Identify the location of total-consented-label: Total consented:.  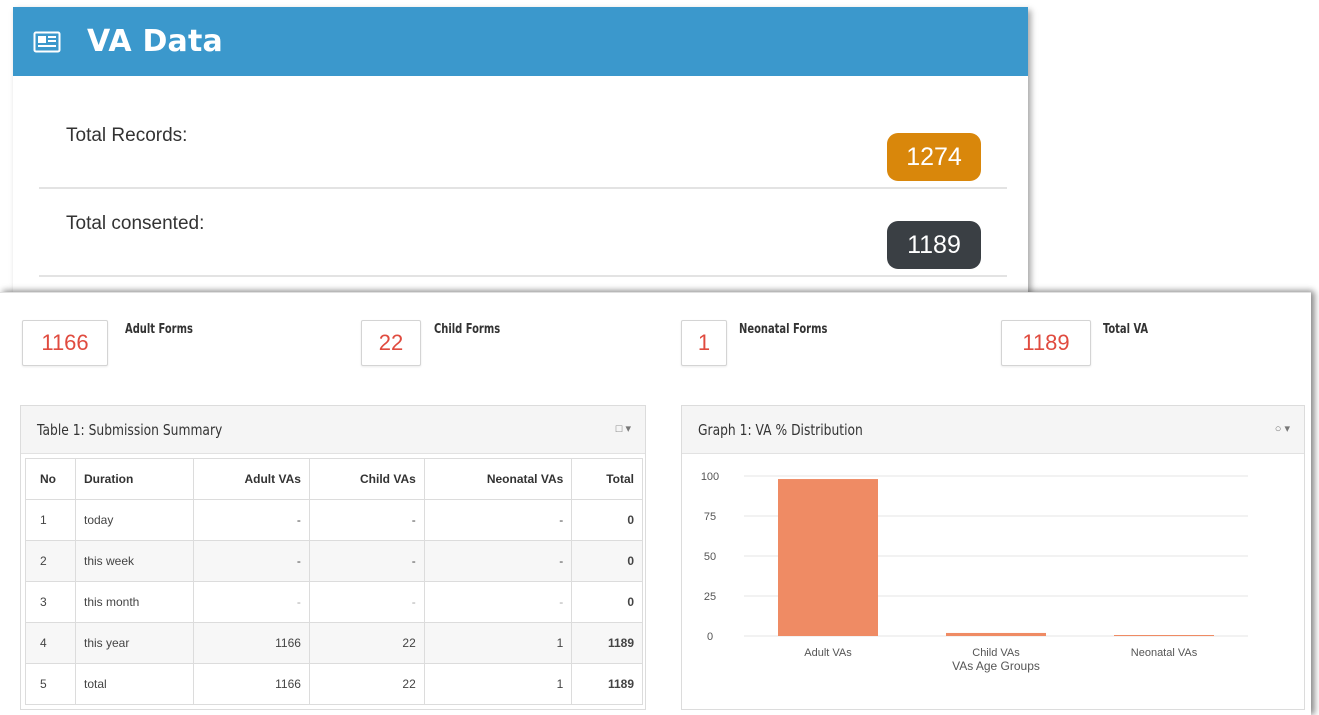
(135, 223).